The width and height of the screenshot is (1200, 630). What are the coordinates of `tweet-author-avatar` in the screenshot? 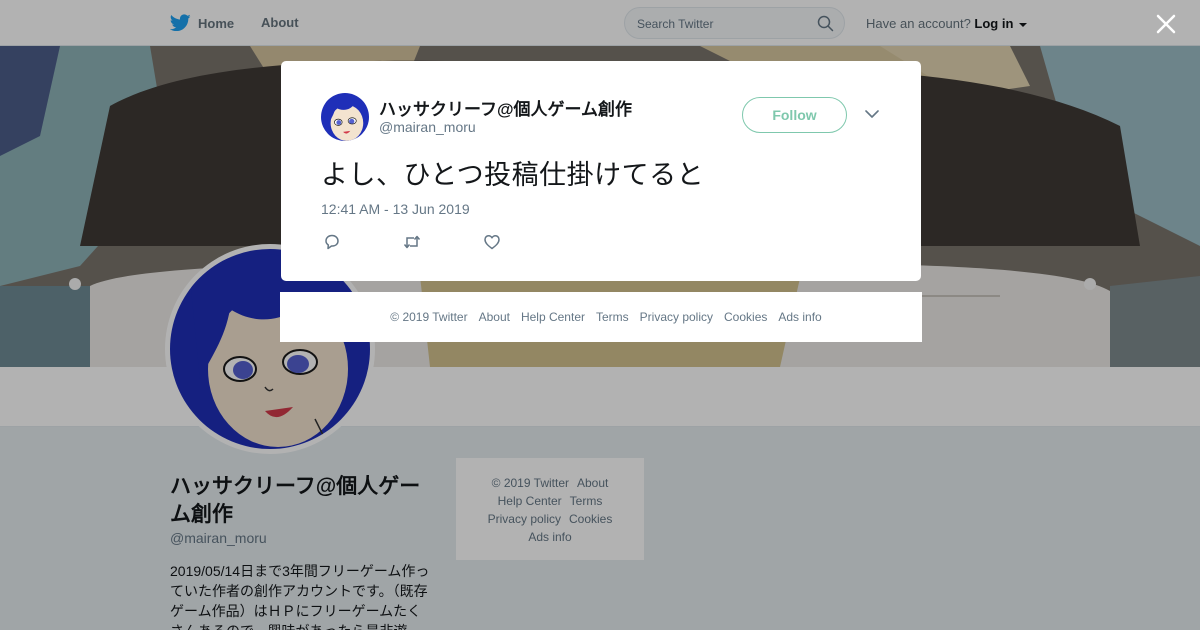 It's located at (345, 117).